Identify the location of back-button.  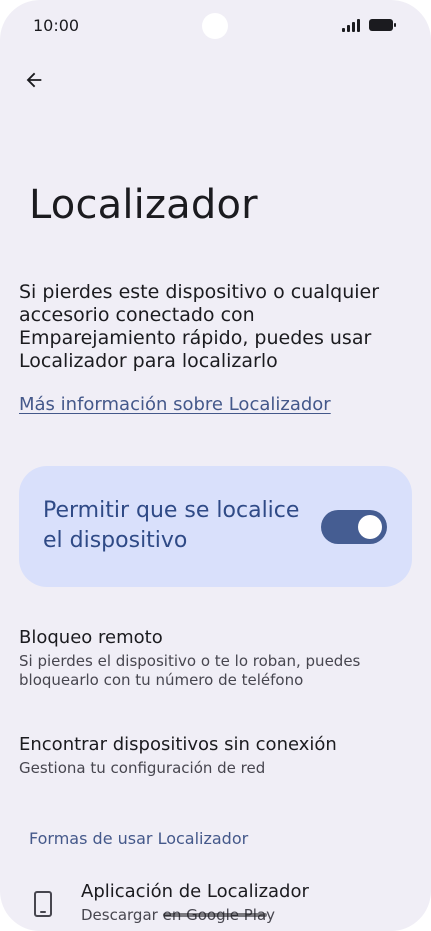
(34, 80).